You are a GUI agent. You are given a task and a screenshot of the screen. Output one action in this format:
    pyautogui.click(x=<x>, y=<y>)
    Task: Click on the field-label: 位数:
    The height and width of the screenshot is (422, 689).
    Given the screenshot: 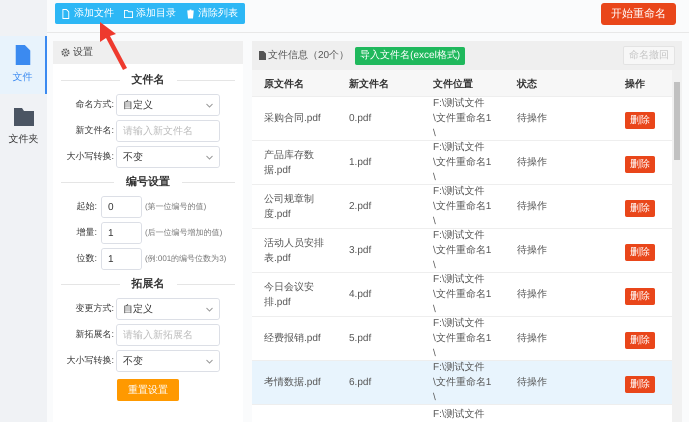 What is the action you would take?
    pyautogui.click(x=86, y=259)
    